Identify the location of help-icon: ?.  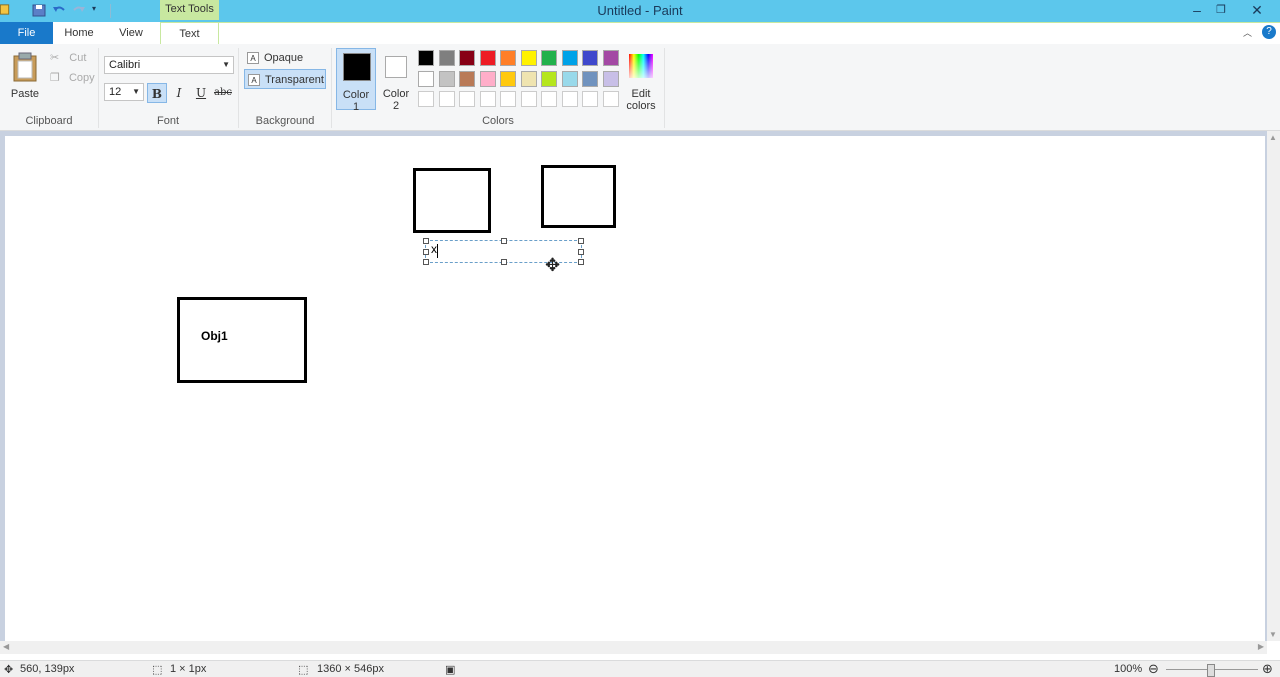
(1269, 32).